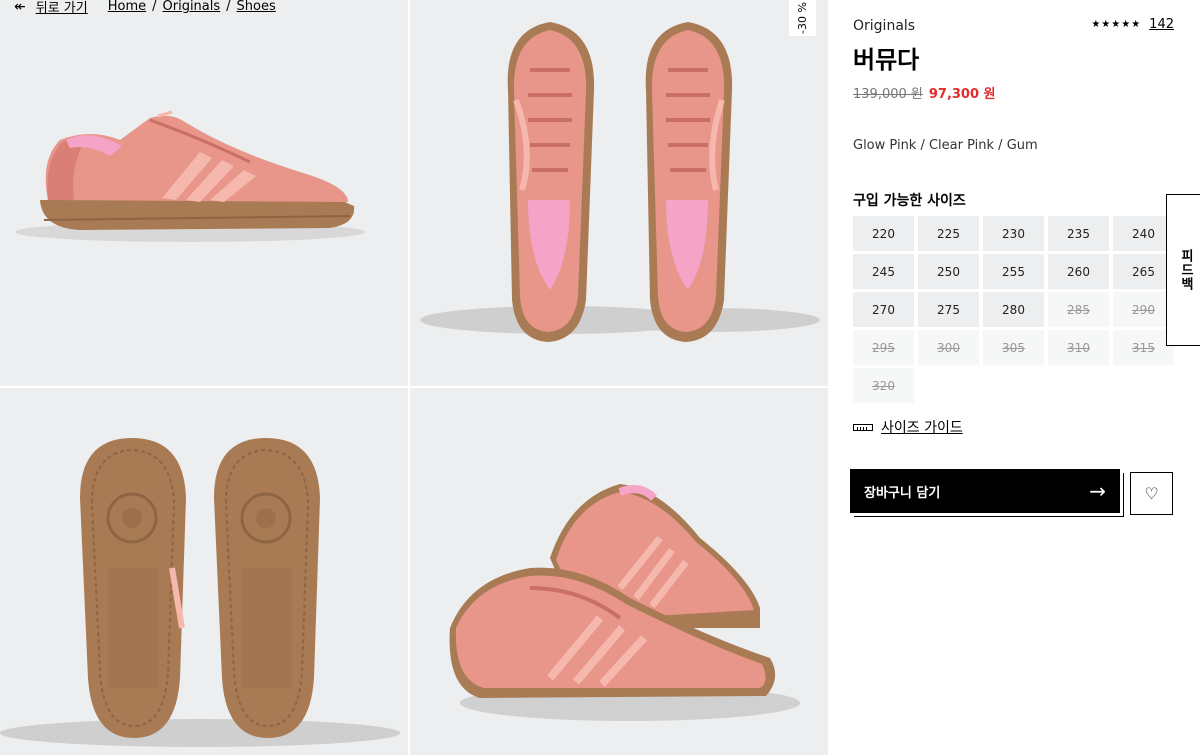  Describe the element at coordinates (1143, 347) in the screenshot. I see `size-option-unavailable: 315` at that location.